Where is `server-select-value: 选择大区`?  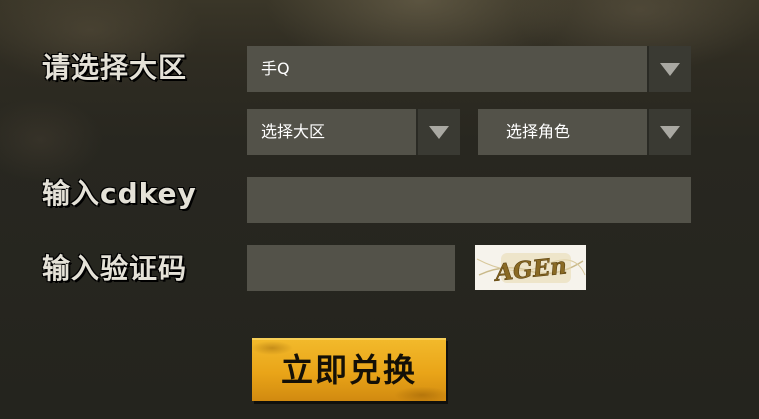 server-select-value: 选择大区 is located at coordinates (293, 131).